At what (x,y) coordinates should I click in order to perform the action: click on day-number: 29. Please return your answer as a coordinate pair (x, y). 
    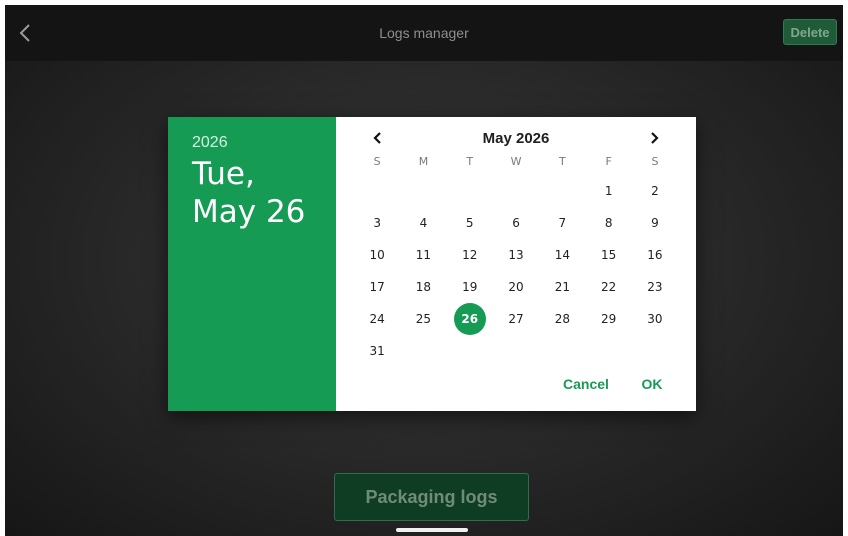
    Looking at the image, I should click on (608, 319).